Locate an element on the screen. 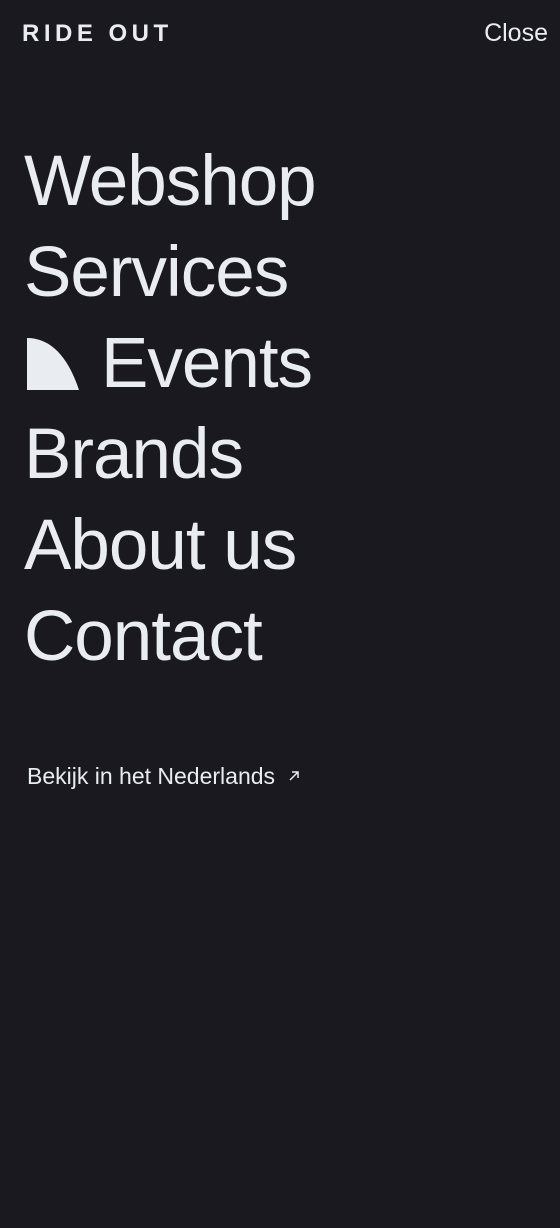  close-button: Close is located at coordinates (516, 33).